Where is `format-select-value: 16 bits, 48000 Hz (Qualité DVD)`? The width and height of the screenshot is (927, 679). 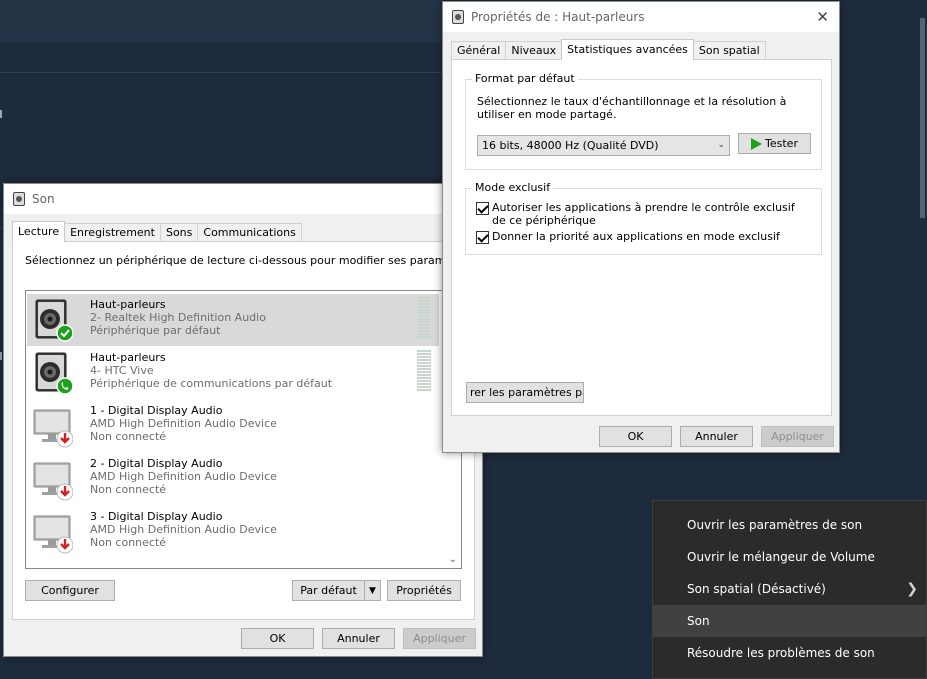
format-select-value: 16 bits, 48000 Hz (Qualité DVD) is located at coordinates (570, 145).